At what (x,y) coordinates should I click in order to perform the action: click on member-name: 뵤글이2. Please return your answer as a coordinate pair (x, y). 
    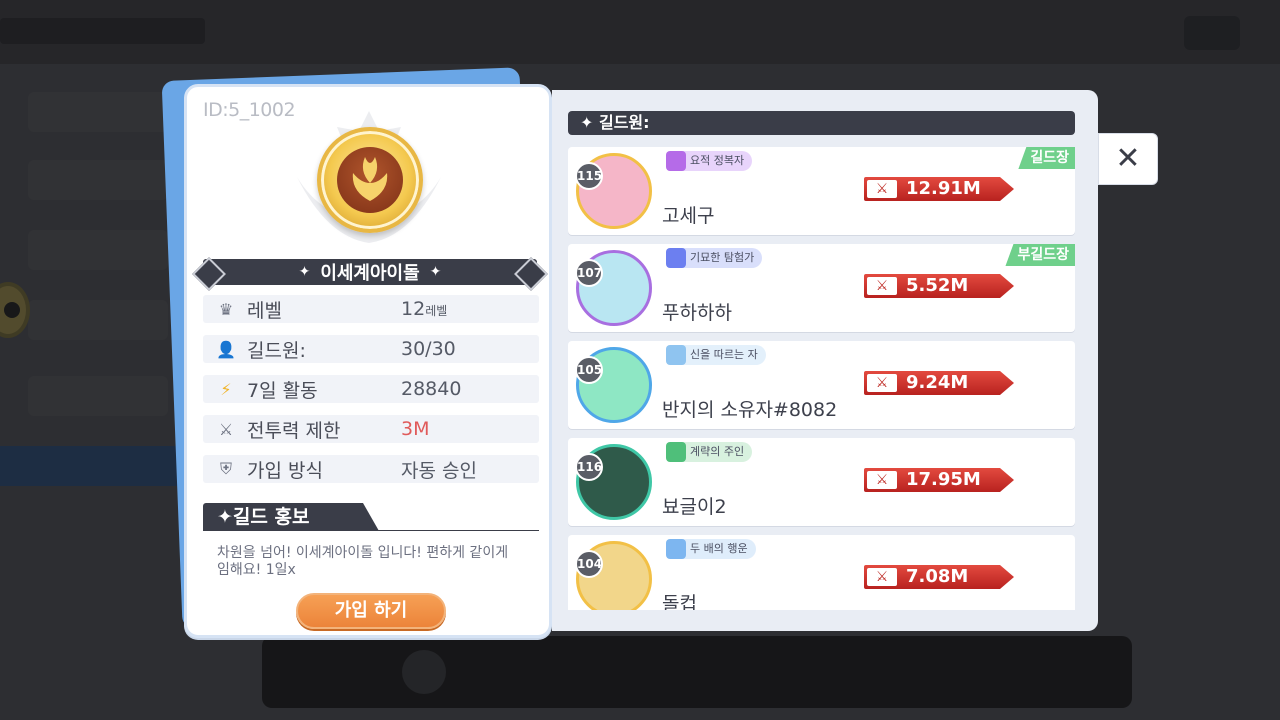
    Looking at the image, I should click on (694, 507).